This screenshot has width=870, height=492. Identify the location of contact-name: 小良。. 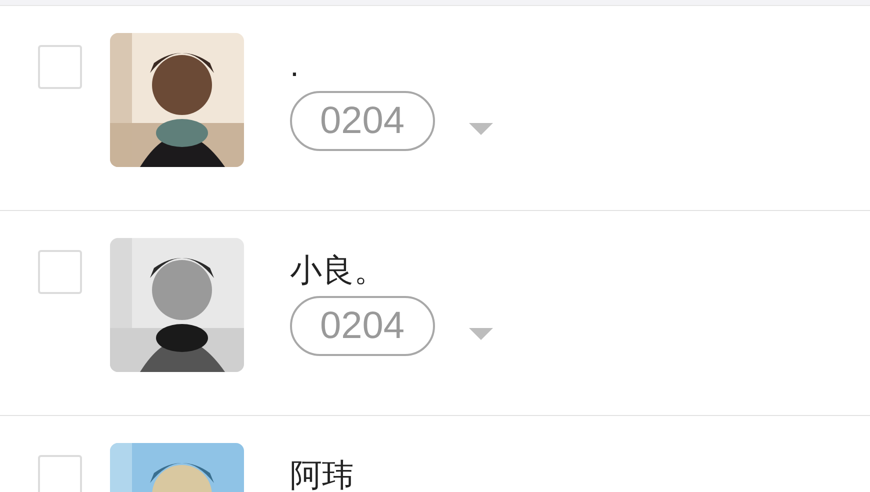
(338, 270).